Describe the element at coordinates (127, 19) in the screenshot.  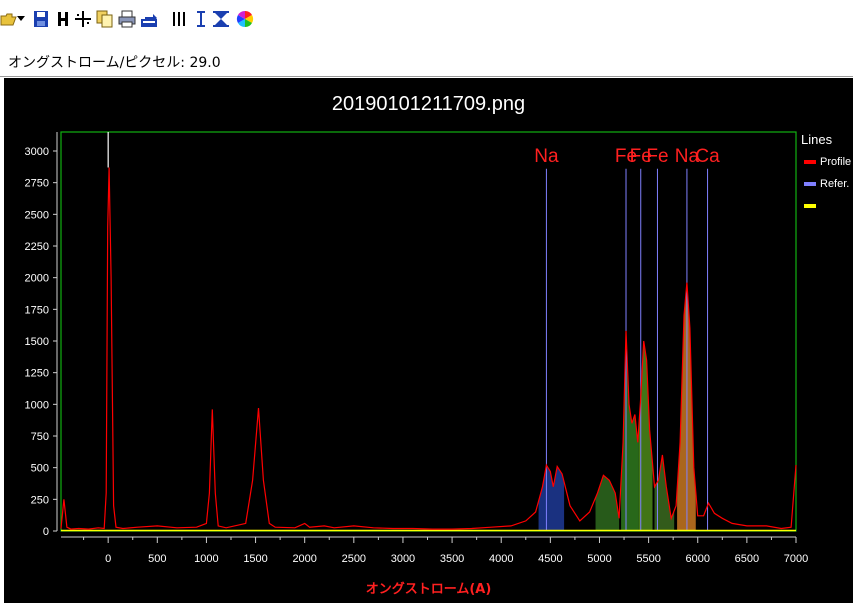
I see `print-icon` at that location.